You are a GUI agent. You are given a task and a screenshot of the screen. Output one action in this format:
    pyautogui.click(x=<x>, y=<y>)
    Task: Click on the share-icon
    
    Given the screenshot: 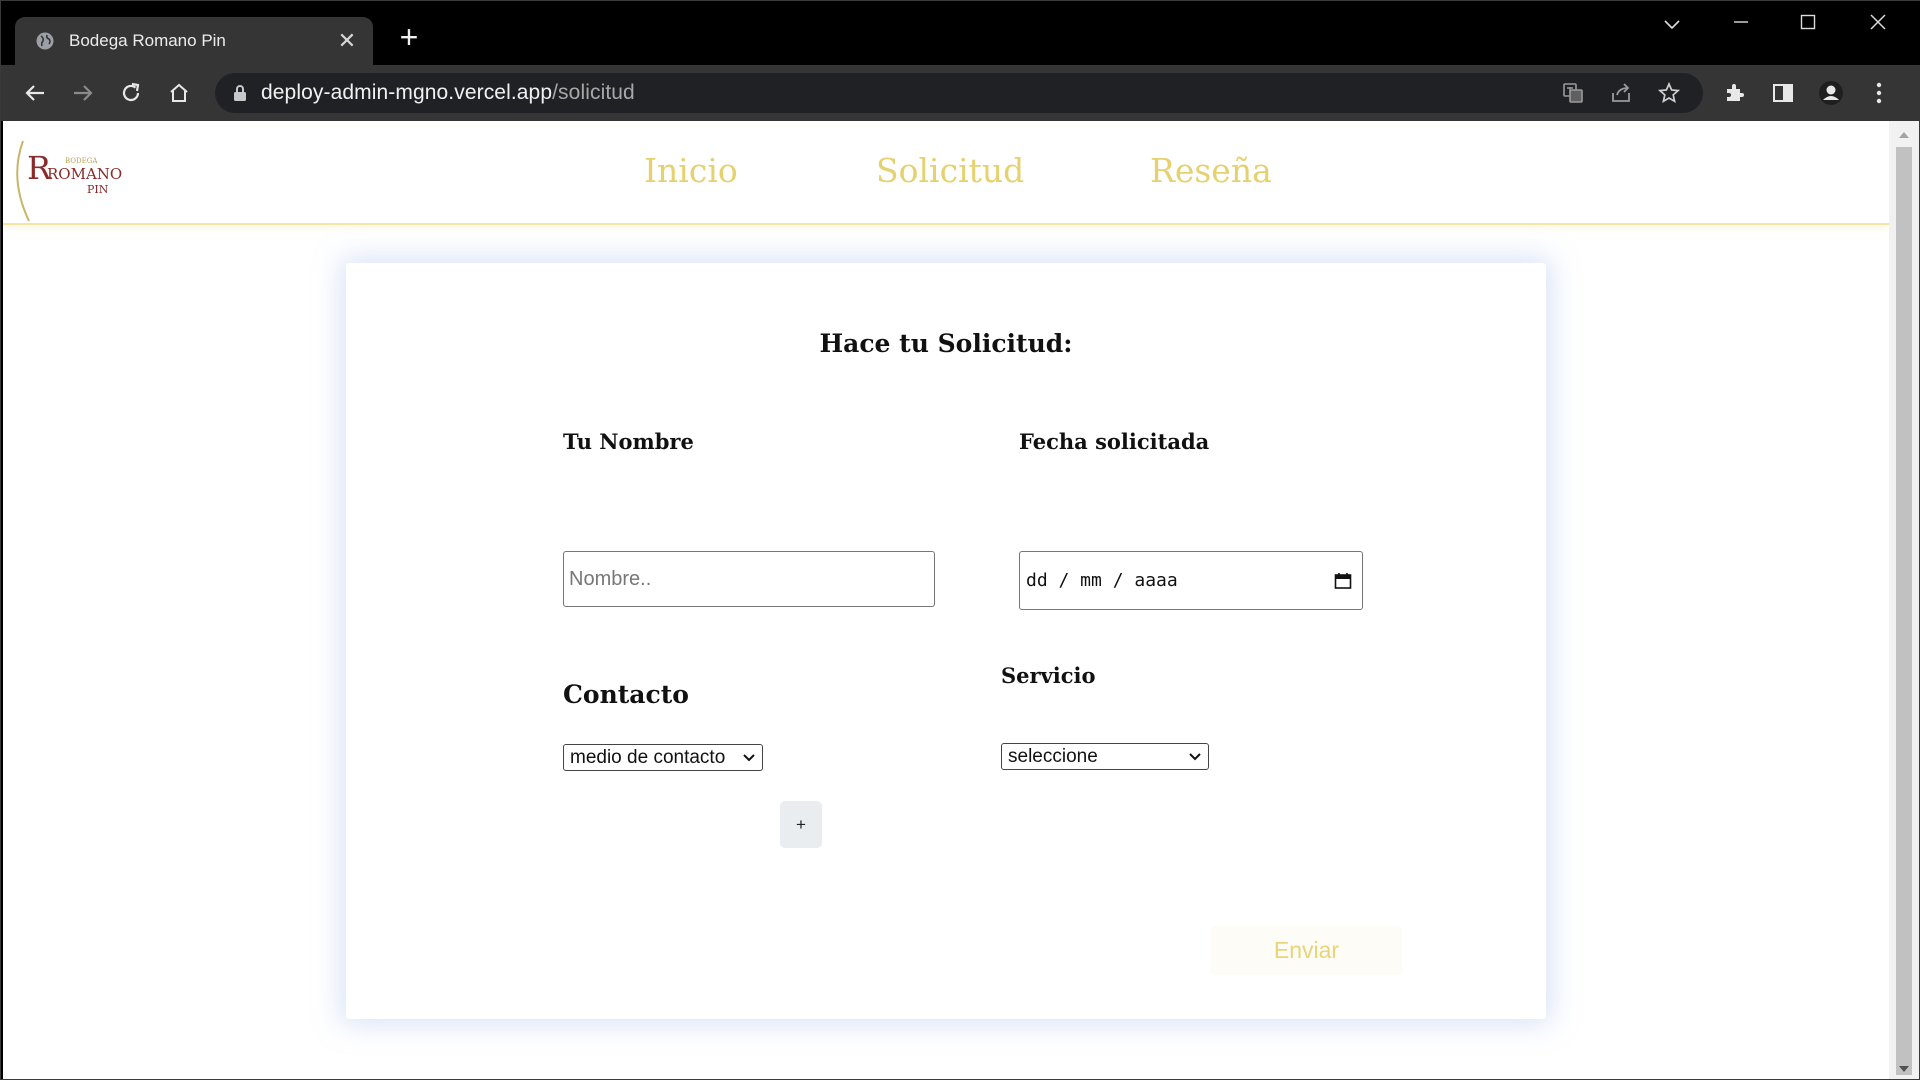 What is the action you would take?
    pyautogui.click(x=1621, y=93)
    